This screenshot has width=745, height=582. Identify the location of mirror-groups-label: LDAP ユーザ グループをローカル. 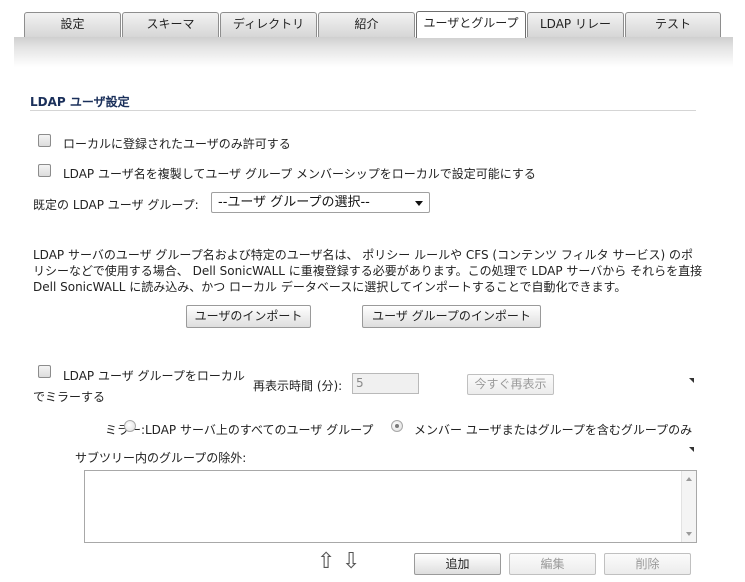
(154, 376).